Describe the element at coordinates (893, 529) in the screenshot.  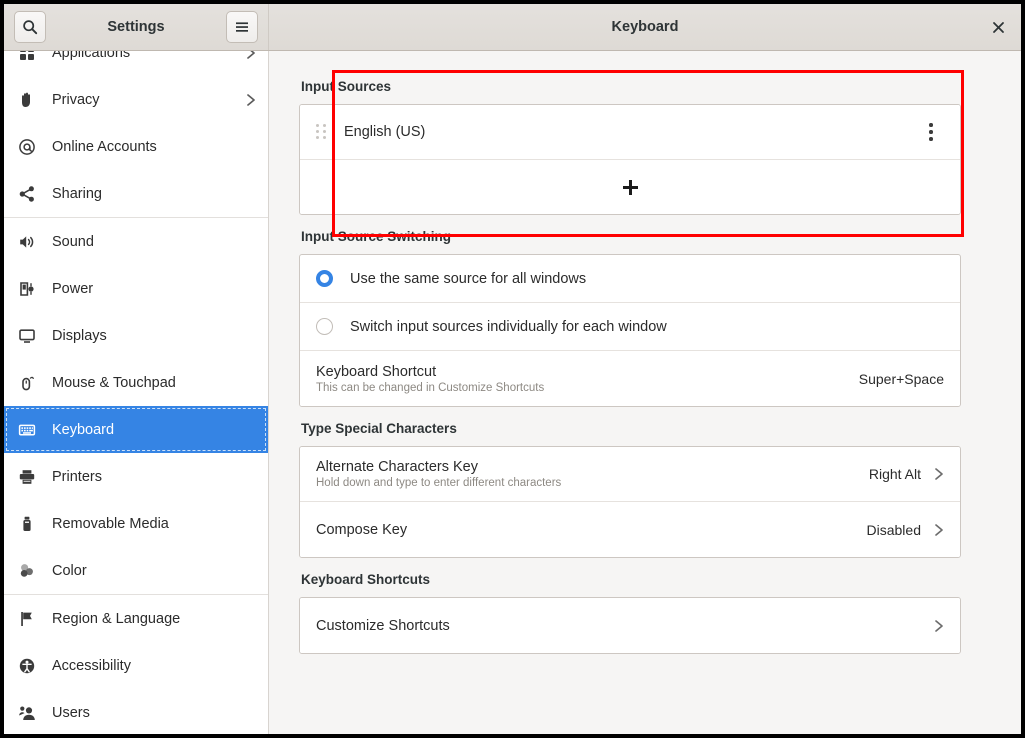
I see `compose-key-value: Disabled` at that location.